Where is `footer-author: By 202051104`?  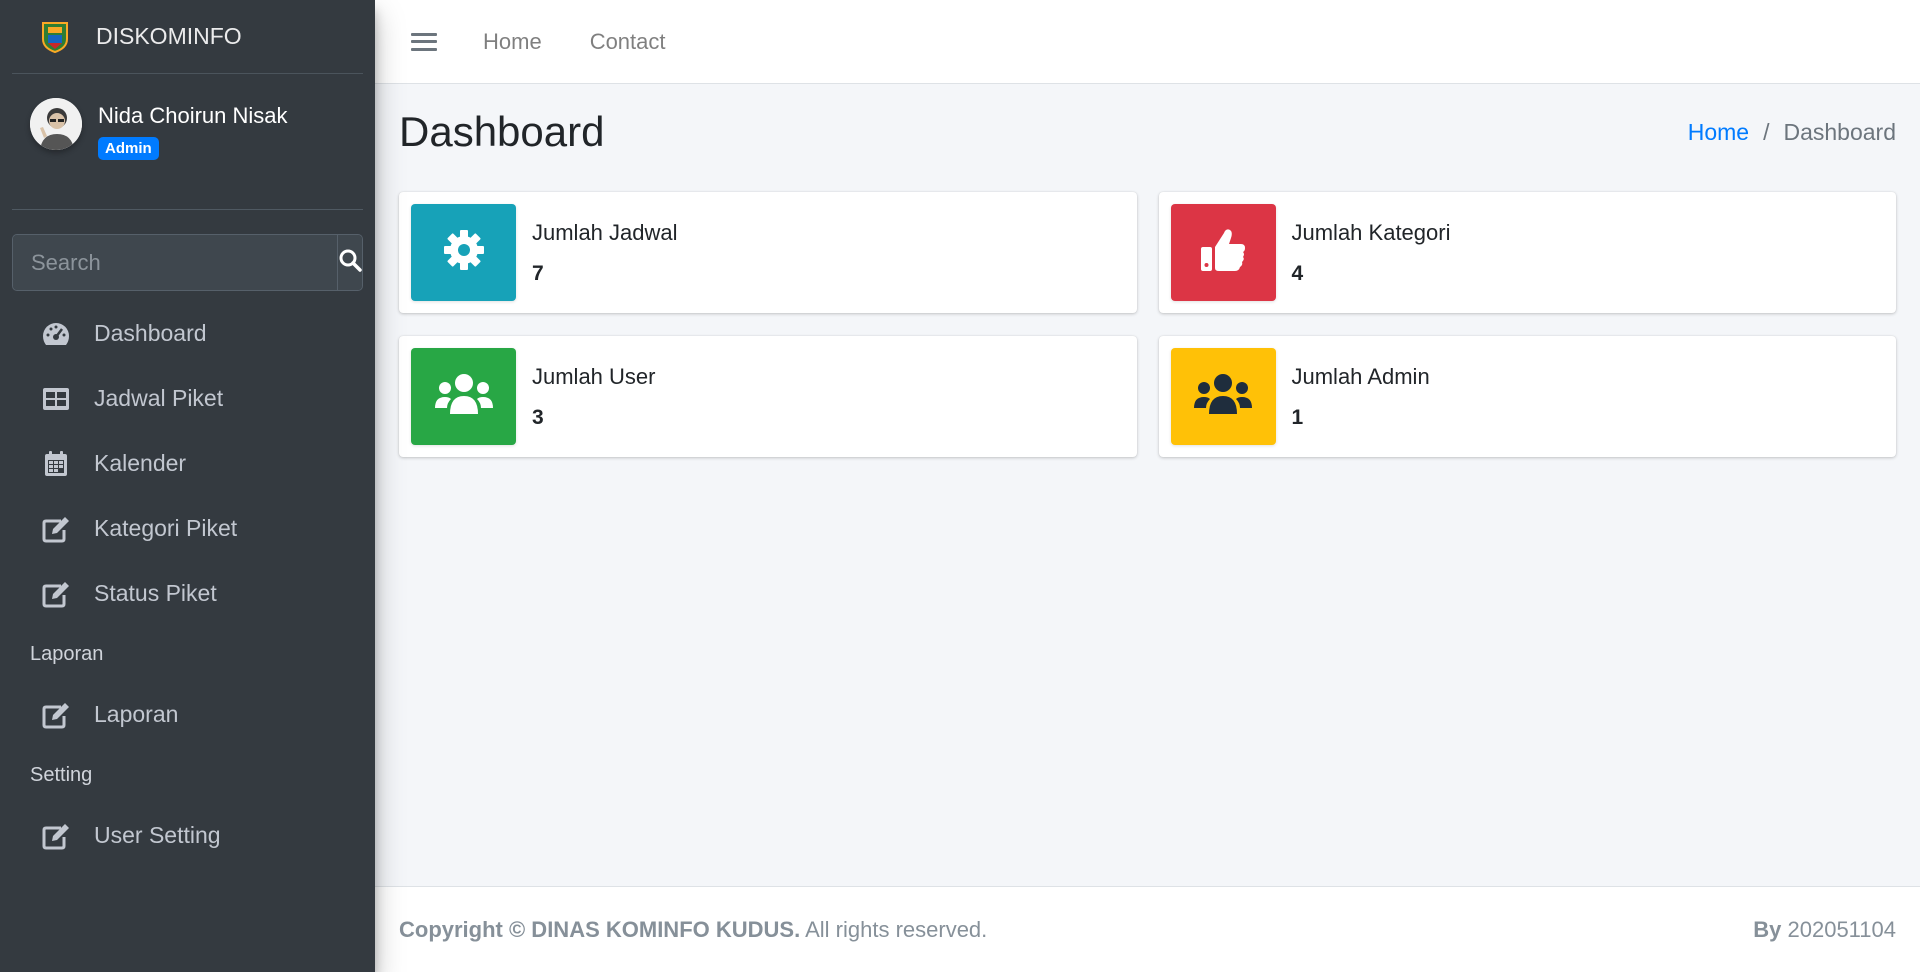
footer-author: By 202051104 is located at coordinates (1824, 930).